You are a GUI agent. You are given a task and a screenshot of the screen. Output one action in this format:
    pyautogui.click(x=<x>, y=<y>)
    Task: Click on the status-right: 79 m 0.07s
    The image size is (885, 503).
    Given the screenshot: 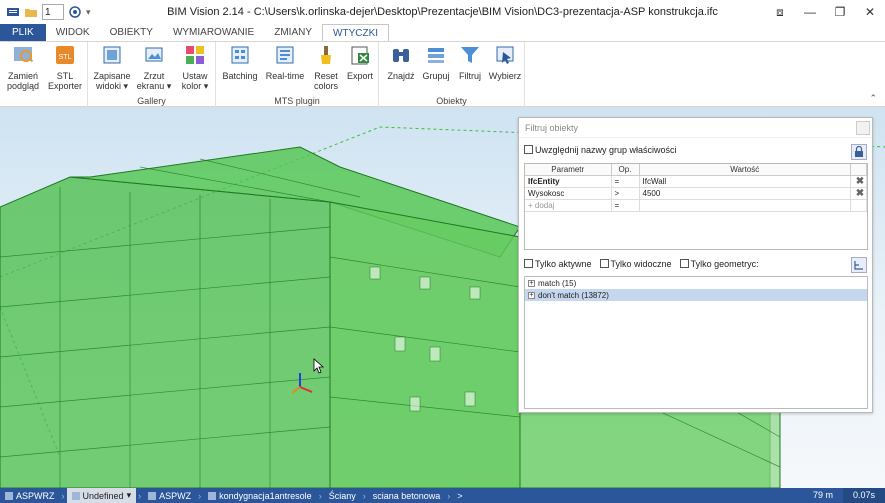 What is the action you would take?
    pyautogui.click(x=844, y=495)
    